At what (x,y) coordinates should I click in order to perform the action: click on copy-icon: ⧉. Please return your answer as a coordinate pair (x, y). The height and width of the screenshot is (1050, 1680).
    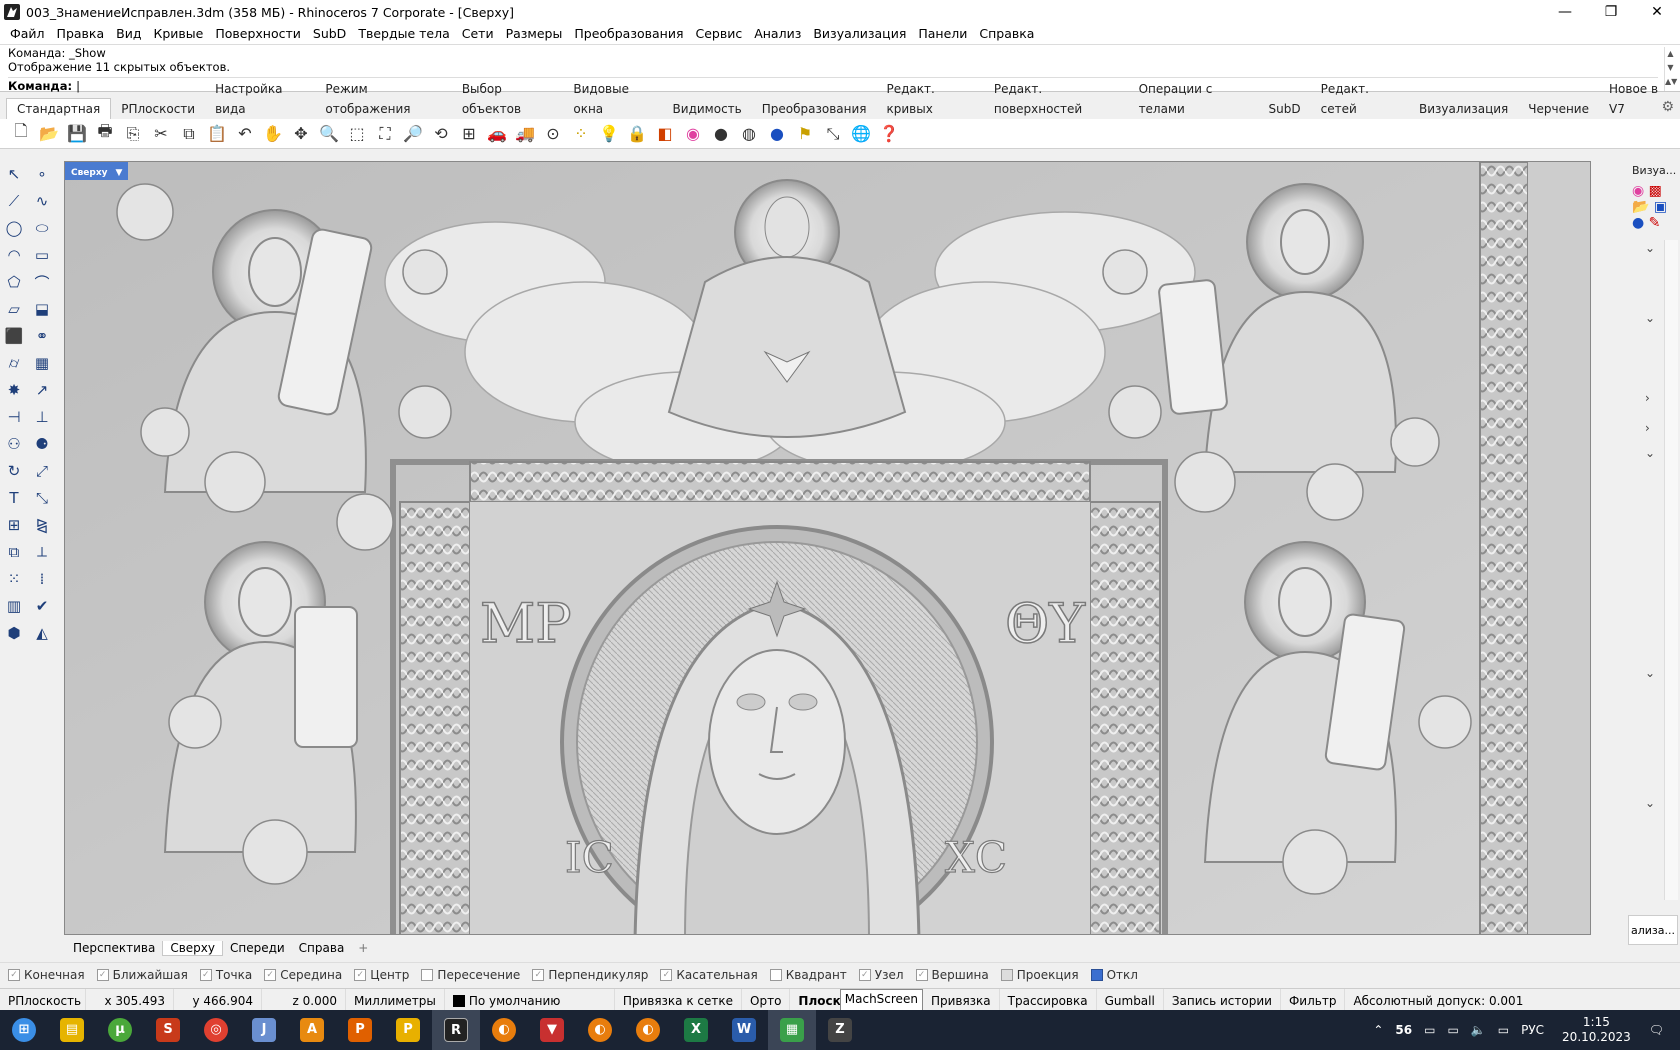
    Looking at the image, I should click on (189, 134).